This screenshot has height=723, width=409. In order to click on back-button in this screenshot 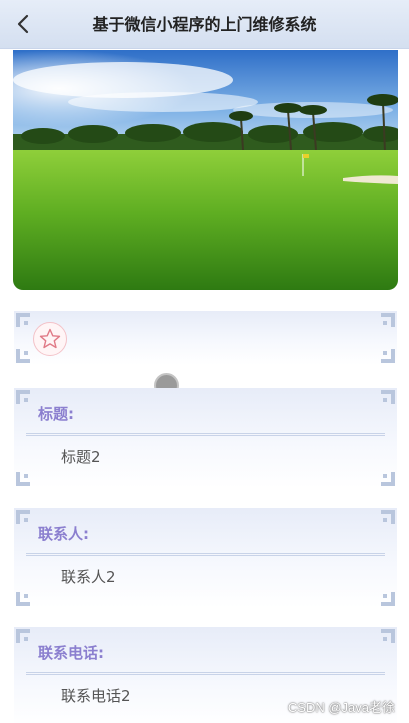, I will do `click(24, 24)`.